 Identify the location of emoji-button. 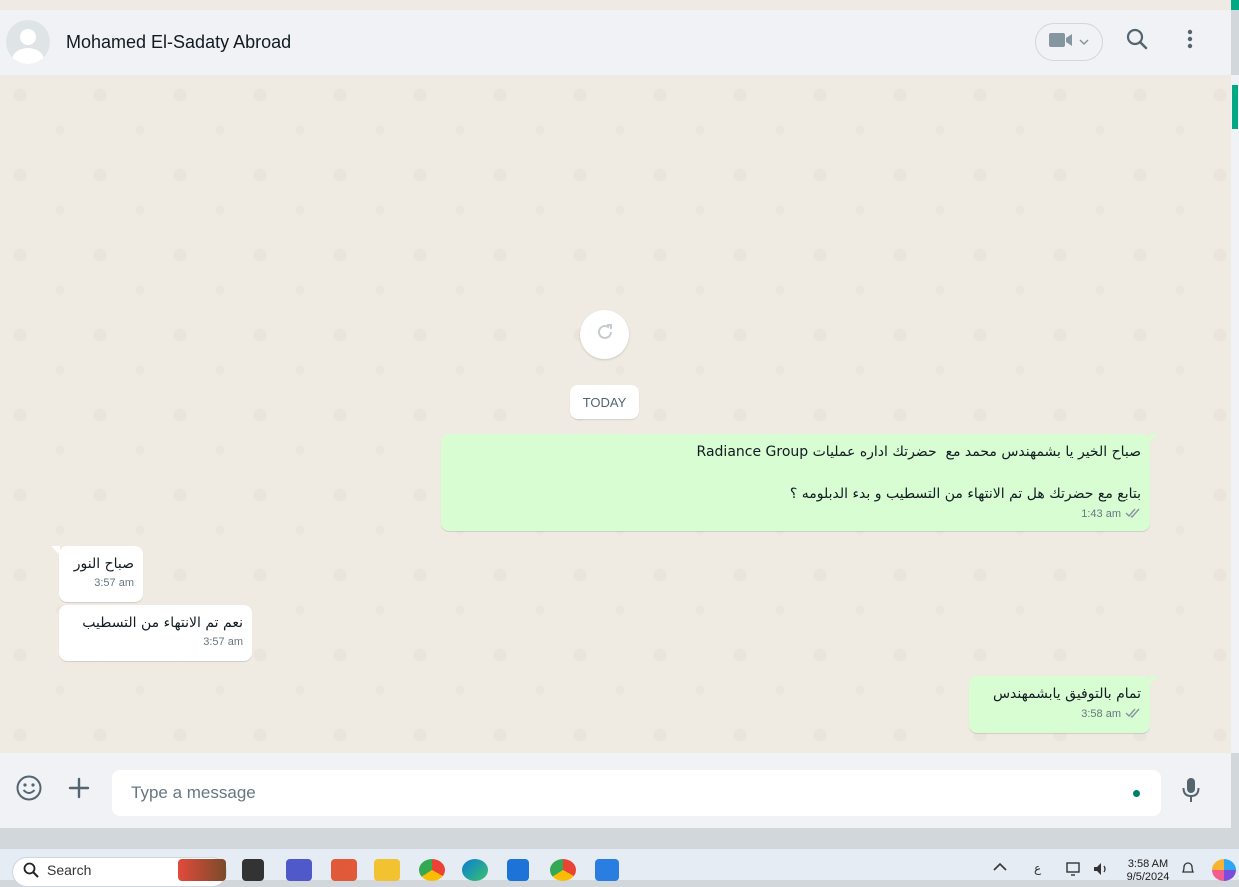
(29, 790).